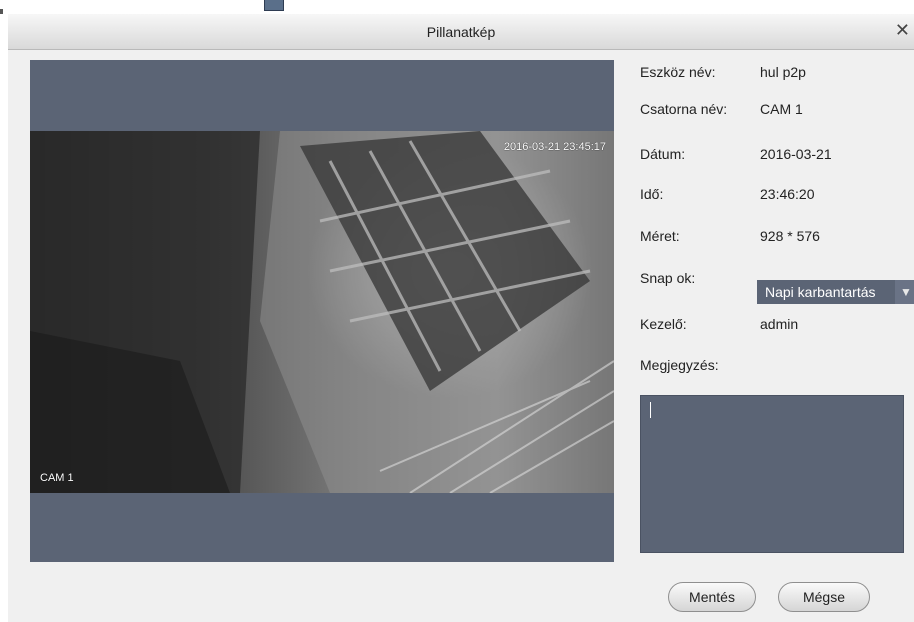 The width and height of the screenshot is (914, 622). Describe the element at coordinates (679, 365) in the screenshot. I see `note-label: Megjegyzés:` at that location.